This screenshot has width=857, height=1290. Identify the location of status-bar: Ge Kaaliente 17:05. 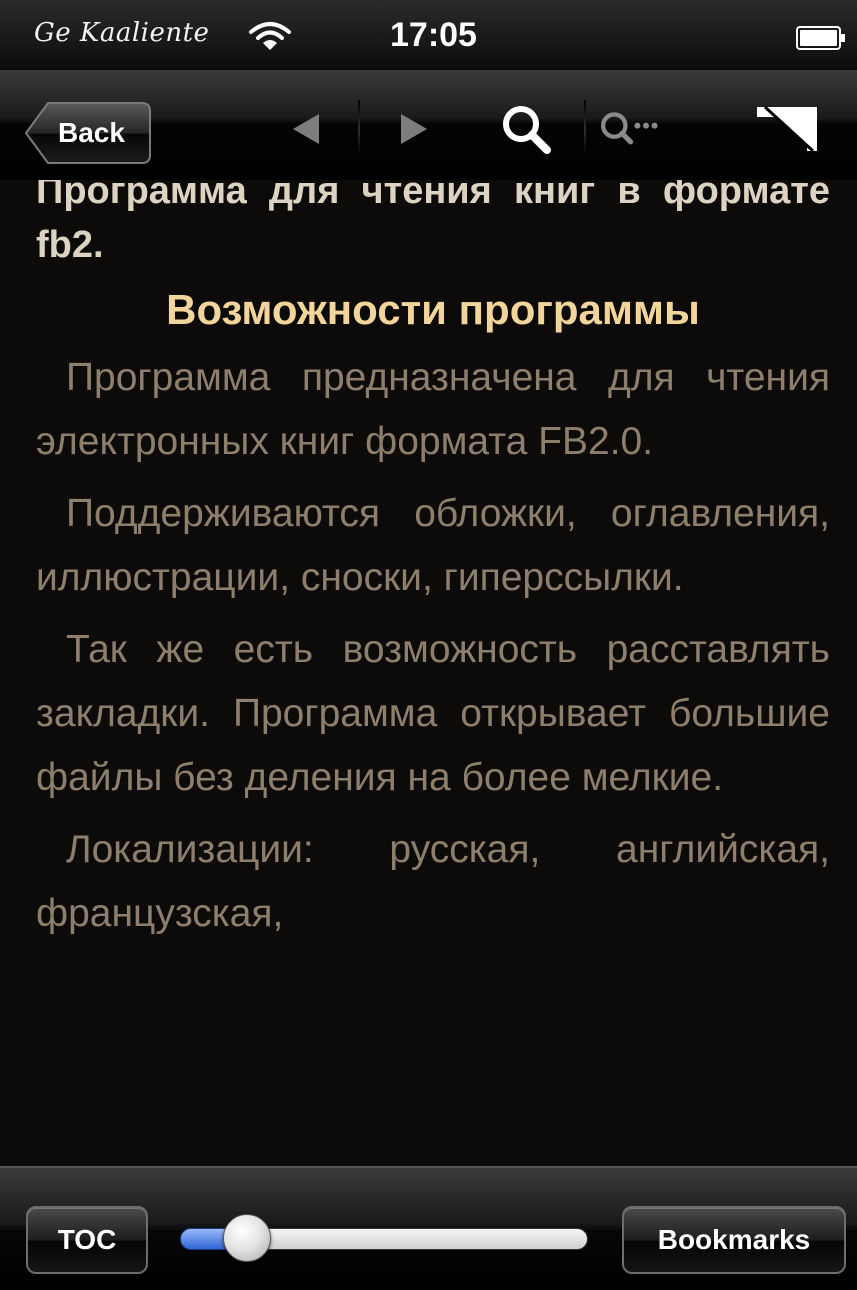
(428, 35).